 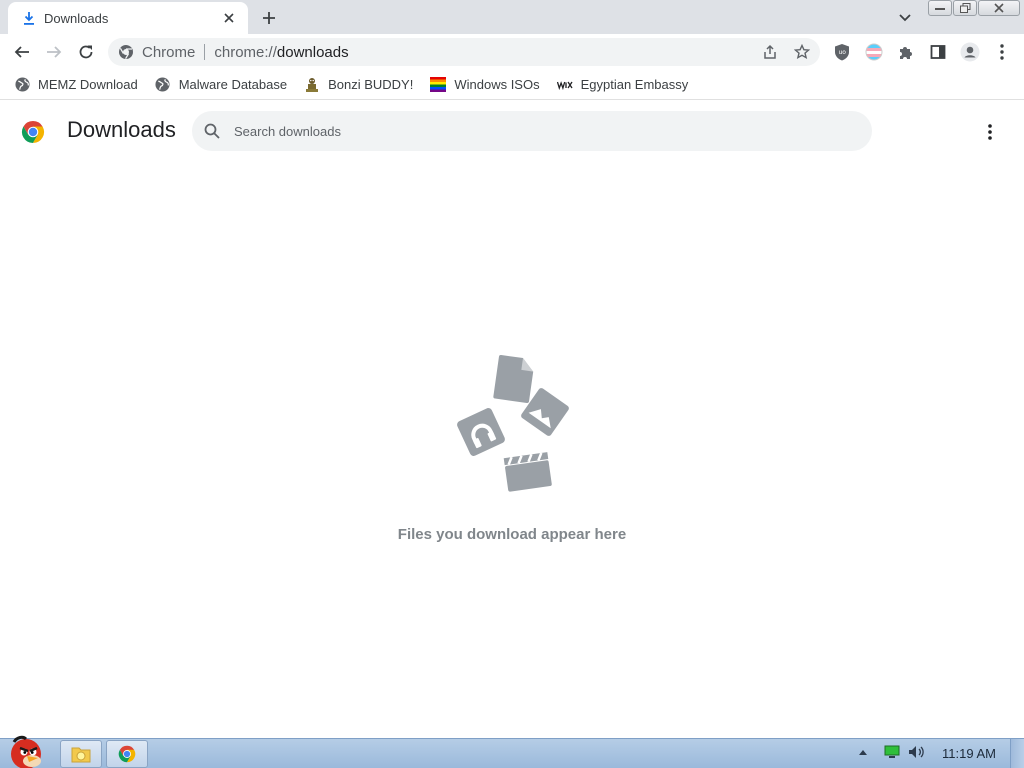 What do you see at coordinates (906, 52) in the screenshot?
I see `puzzle-icon` at bounding box center [906, 52].